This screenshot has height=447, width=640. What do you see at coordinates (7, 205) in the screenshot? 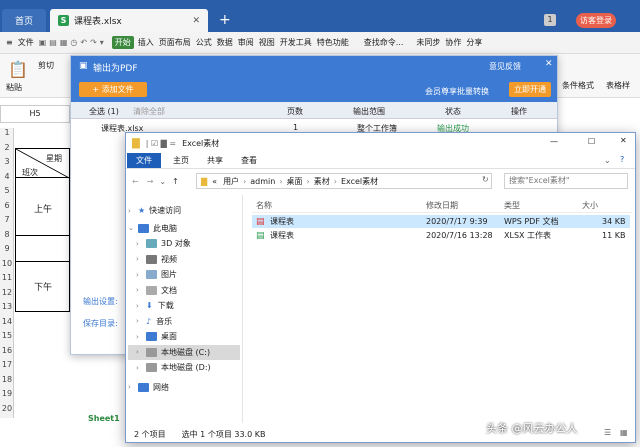
I see `row-number: 6` at bounding box center [7, 205].